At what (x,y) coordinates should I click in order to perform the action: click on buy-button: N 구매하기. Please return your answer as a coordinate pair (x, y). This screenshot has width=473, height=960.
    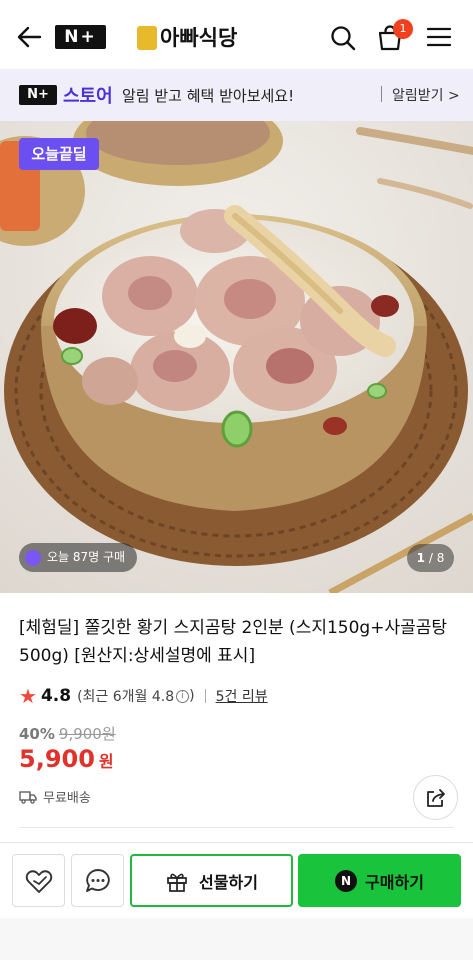
    Looking at the image, I should click on (379, 880).